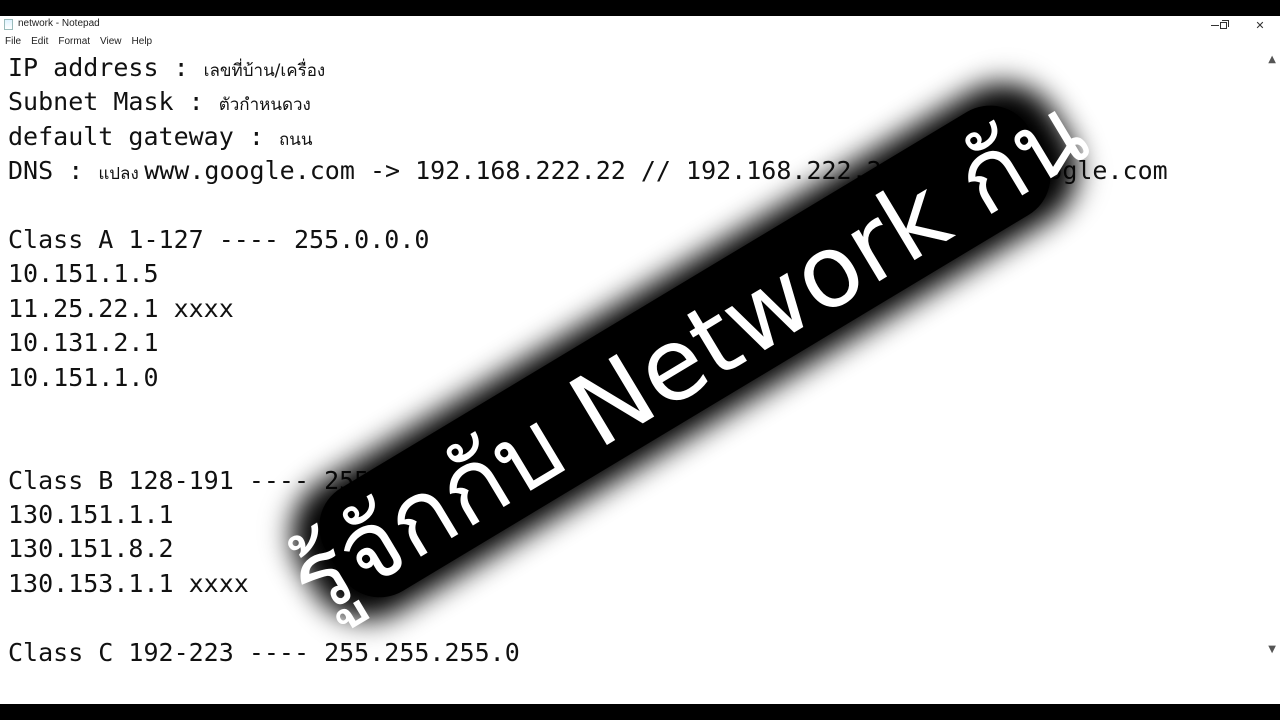 The height and width of the screenshot is (720, 1280). What do you see at coordinates (121, 308) in the screenshot?
I see `line-text: 11.25.22.1 xxxx` at bounding box center [121, 308].